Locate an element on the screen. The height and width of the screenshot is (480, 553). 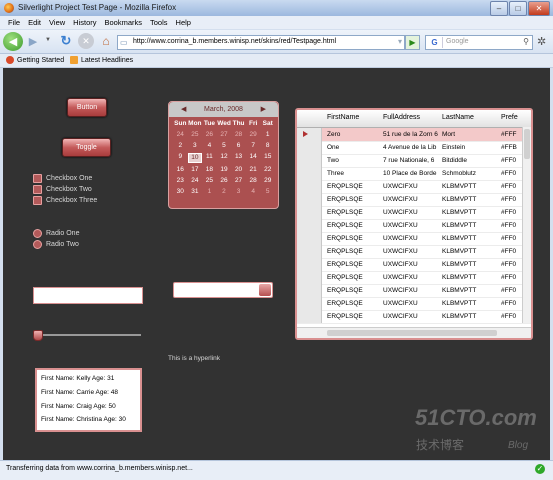
calendar-day: 7 is located at coordinates (253, 146).